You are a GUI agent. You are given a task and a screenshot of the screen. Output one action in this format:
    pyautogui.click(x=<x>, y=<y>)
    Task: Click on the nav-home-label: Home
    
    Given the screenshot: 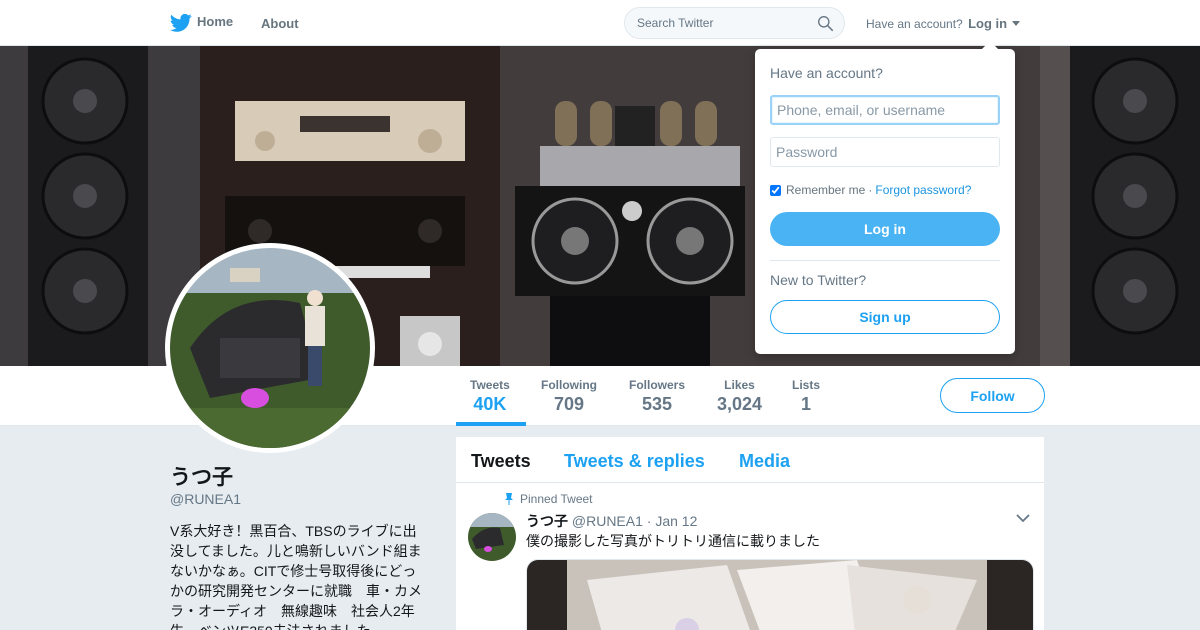 What is the action you would take?
    pyautogui.click(x=215, y=21)
    